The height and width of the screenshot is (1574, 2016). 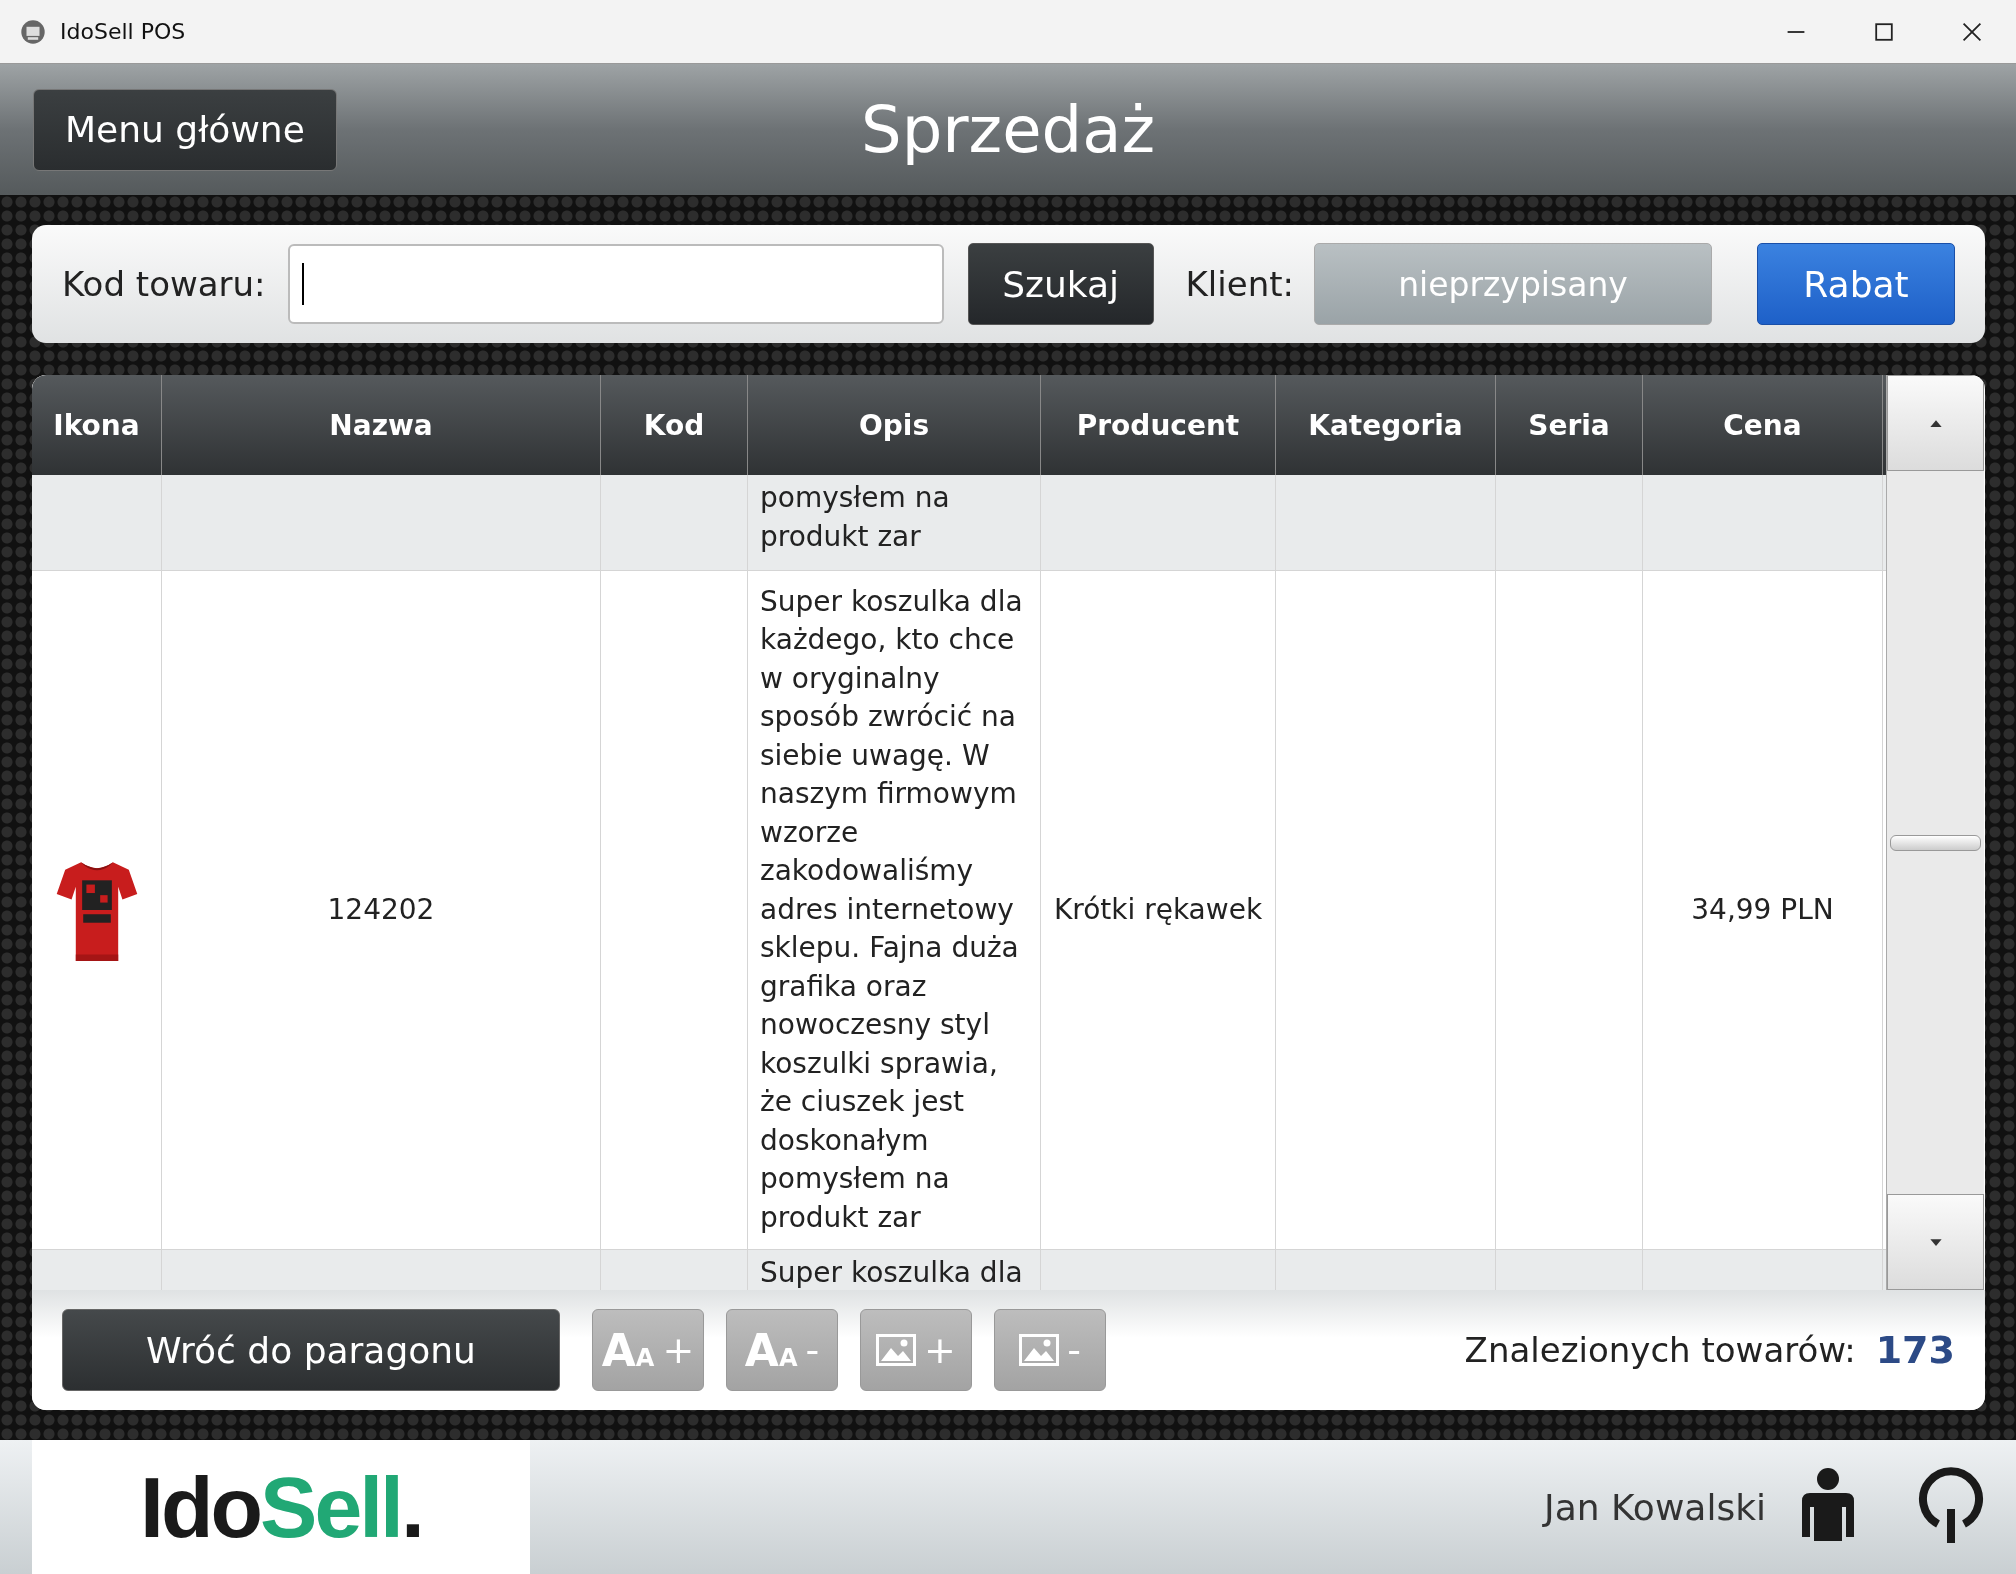 I want to click on down-arrow-icon, so click(x=1935, y=1242).